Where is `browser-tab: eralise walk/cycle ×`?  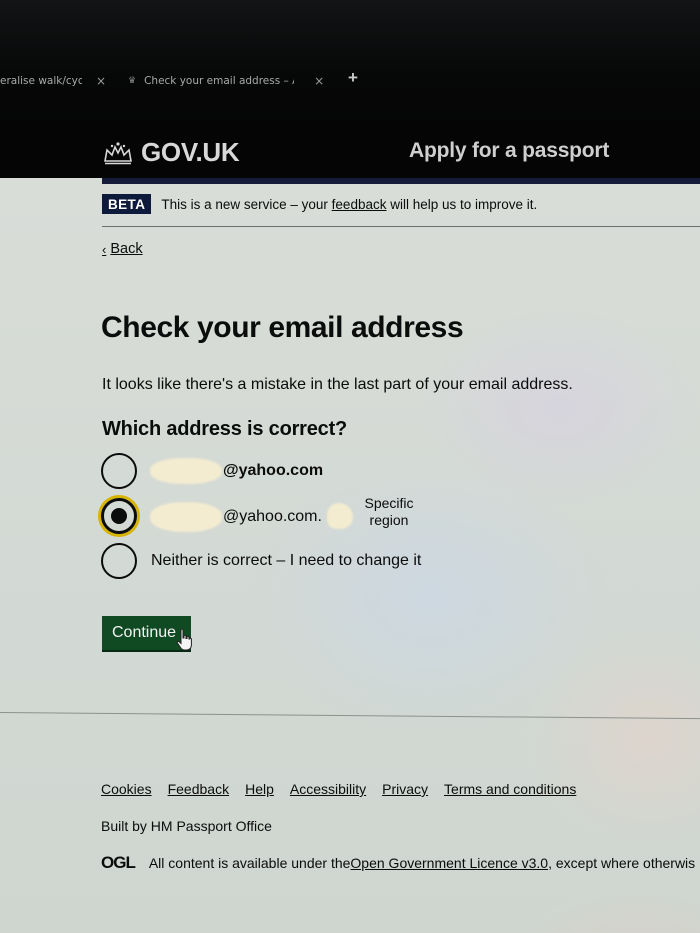 browser-tab: eralise walk/cycle × is located at coordinates (56, 81).